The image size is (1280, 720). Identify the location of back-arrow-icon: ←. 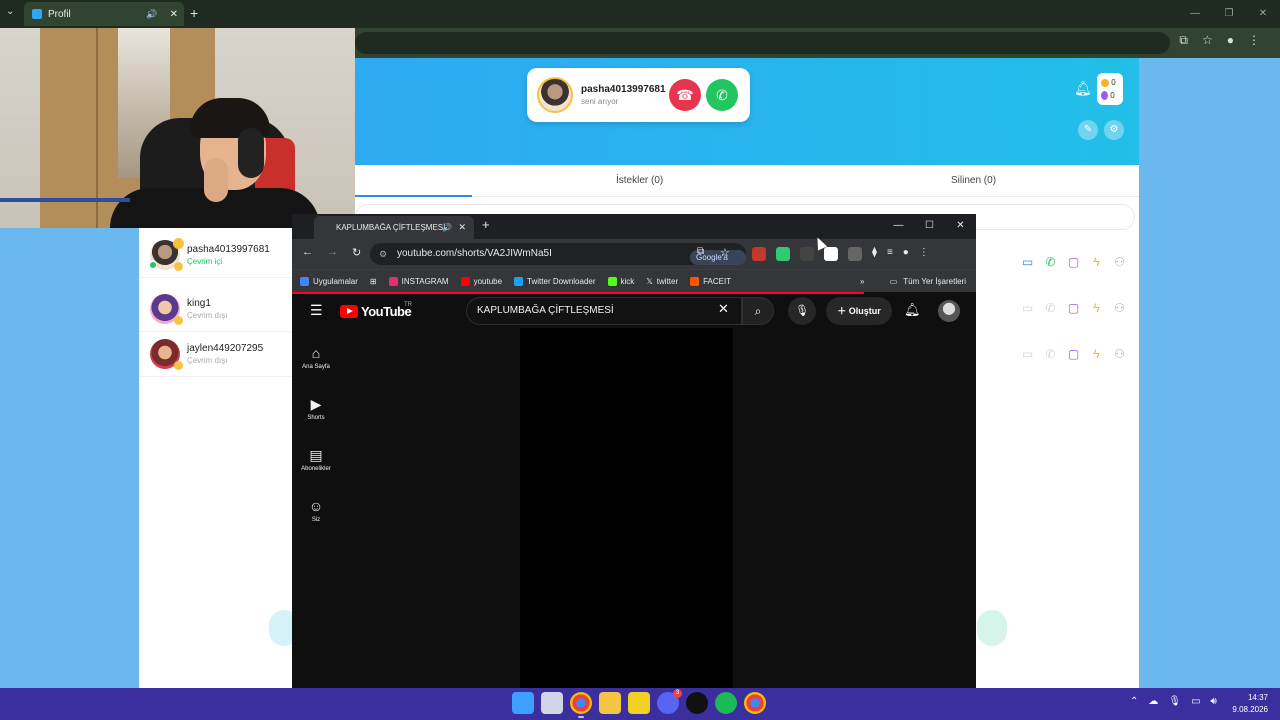
(307, 252).